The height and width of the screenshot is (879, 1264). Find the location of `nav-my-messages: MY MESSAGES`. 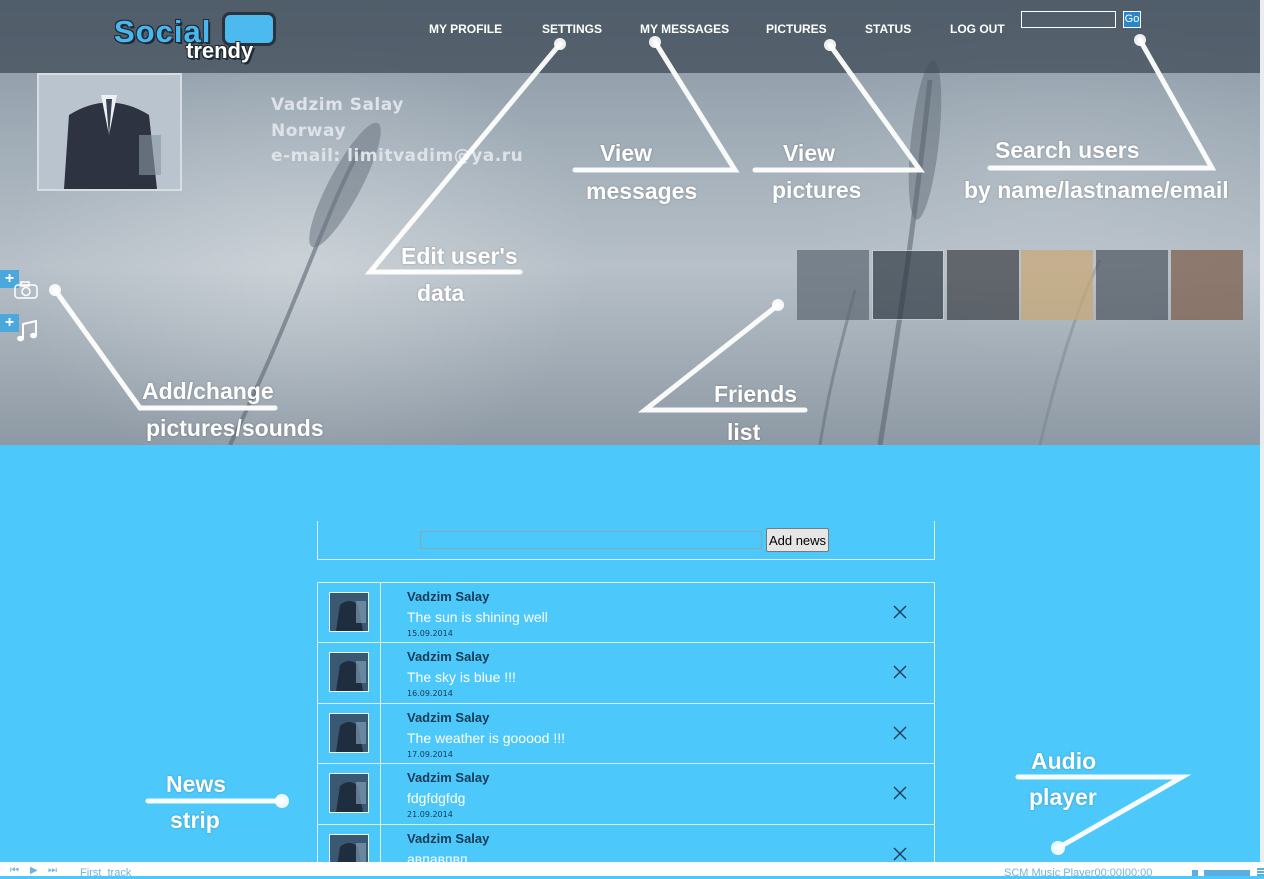

nav-my-messages: MY MESSAGES is located at coordinates (684, 29).